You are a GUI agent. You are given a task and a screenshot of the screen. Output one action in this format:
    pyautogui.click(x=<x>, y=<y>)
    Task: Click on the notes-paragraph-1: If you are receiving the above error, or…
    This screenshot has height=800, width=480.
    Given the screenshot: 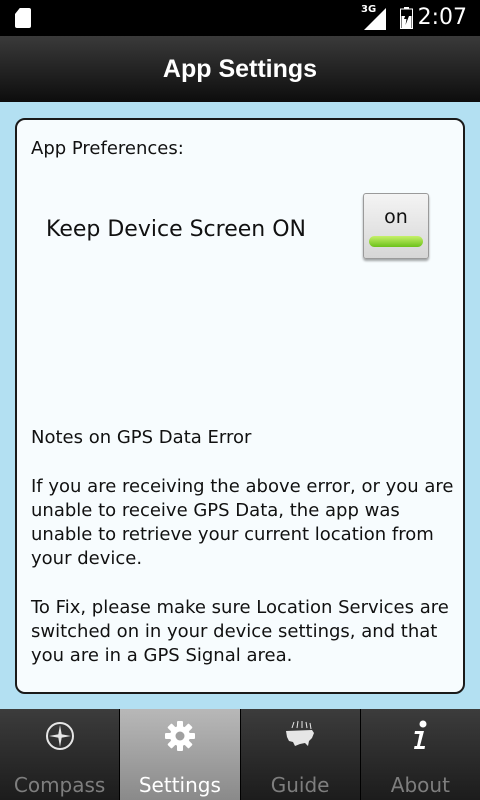 What is the action you would take?
    pyautogui.click(x=242, y=522)
    